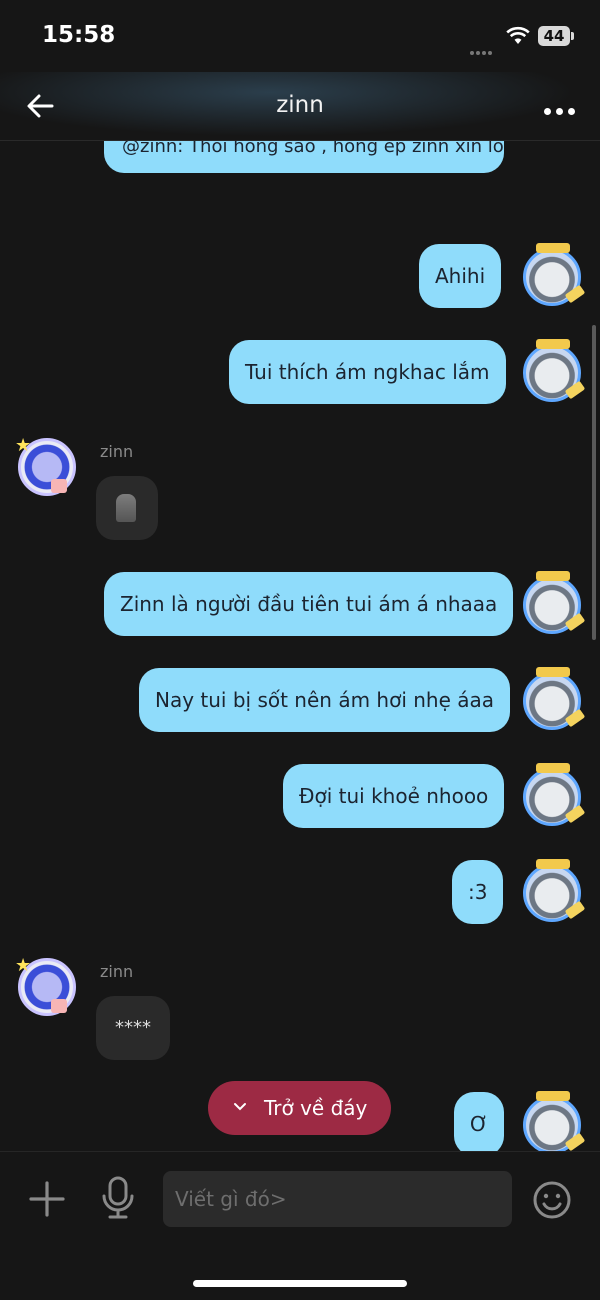 This screenshot has height=1300, width=600. I want to click on clock: 15:58, so click(79, 35).